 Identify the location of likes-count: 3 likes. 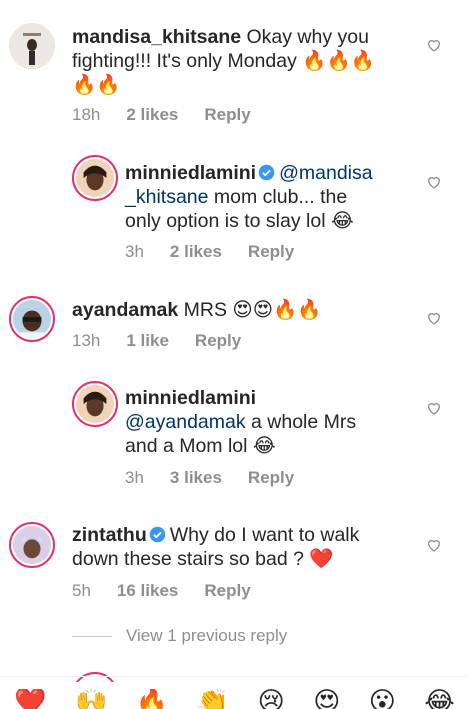
(196, 478).